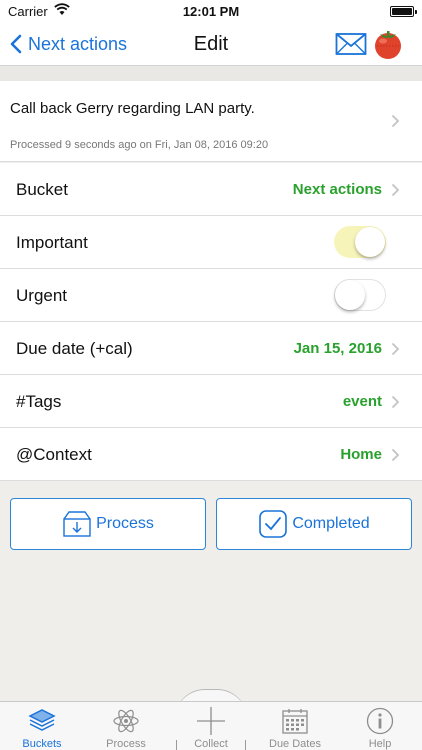 This screenshot has width=422, height=750. I want to click on tab-label: Process, so click(126, 744).